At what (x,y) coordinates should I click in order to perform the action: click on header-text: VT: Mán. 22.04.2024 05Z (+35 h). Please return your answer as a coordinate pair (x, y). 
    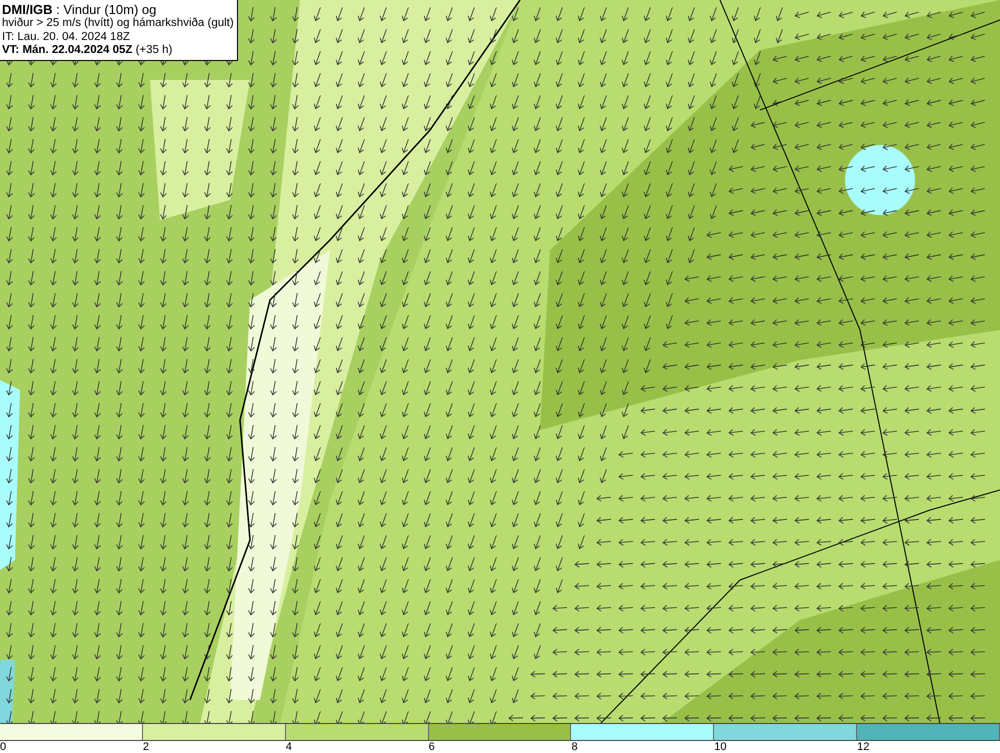
    Looking at the image, I should click on (88, 51).